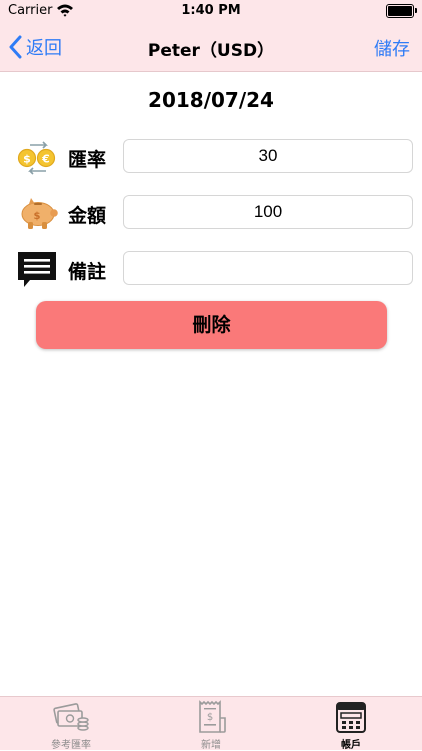 The image size is (422, 751). I want to click on amount-input: 100, so click(268, 212).